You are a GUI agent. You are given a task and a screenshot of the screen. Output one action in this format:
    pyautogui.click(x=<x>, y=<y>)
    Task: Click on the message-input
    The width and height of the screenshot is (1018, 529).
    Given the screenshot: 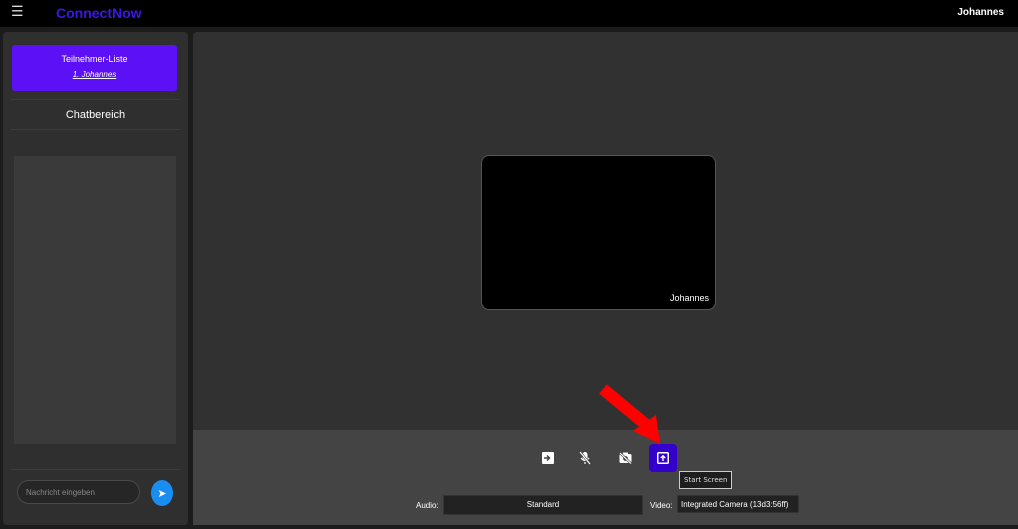 What is the action you would take?
    pyautogui.click(x=78, y=492)
    